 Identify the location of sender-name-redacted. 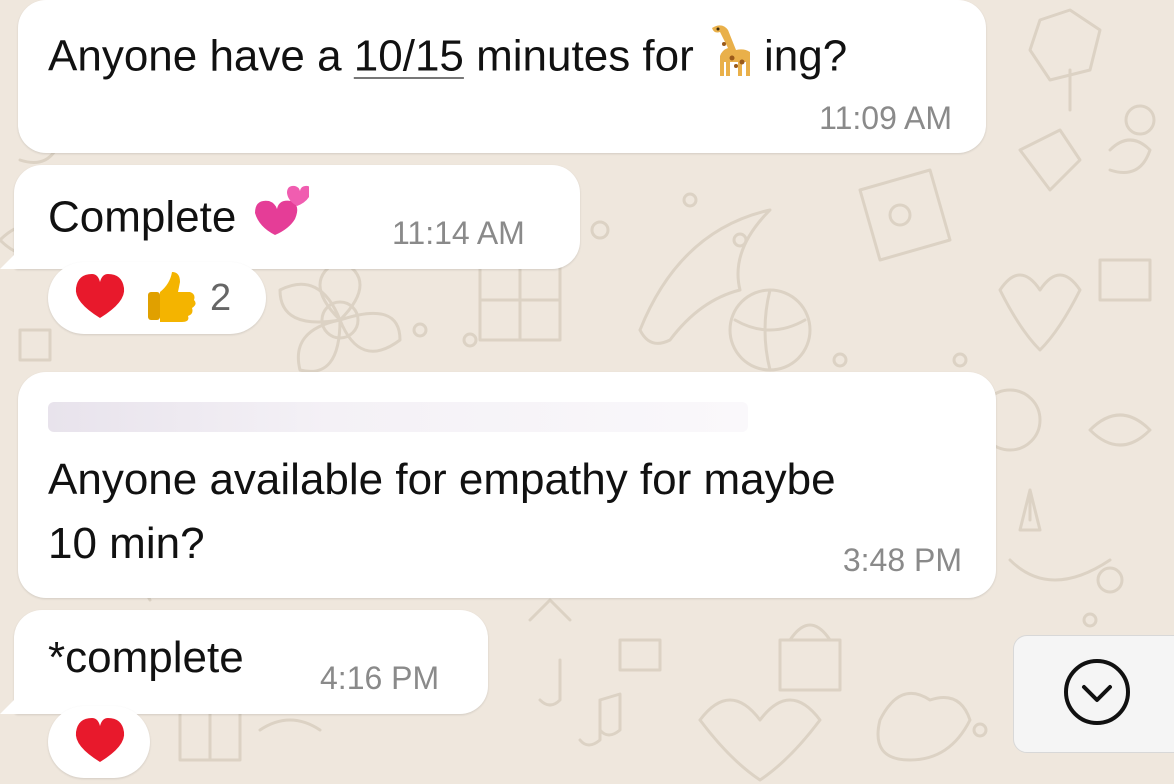
(398, 417).